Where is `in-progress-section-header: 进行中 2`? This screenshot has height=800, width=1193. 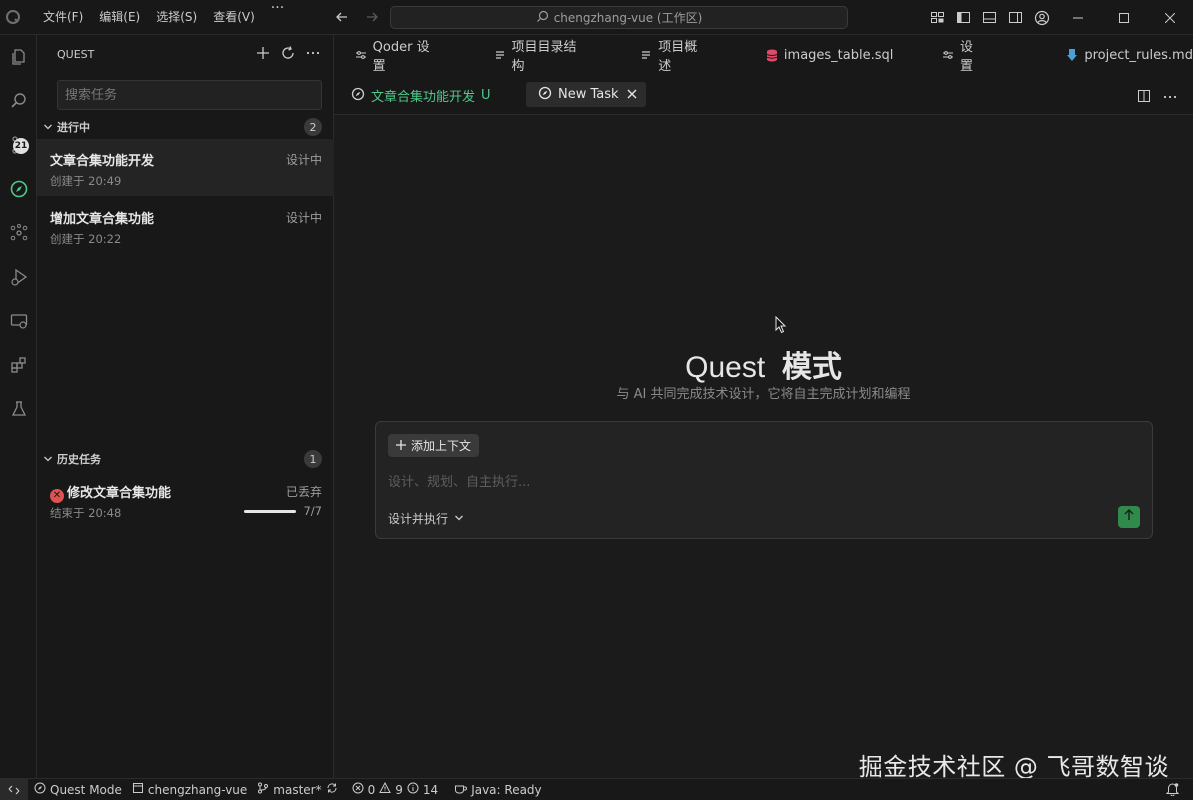
in-progress-section-header: 进行中 2 is located at coordinates (185, 127).